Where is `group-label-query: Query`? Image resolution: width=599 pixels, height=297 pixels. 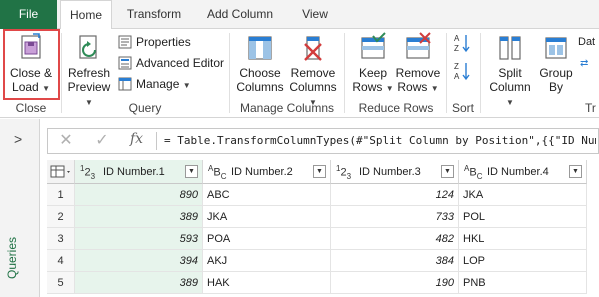 group-label-query: Query is located at coordinates (145, 108).